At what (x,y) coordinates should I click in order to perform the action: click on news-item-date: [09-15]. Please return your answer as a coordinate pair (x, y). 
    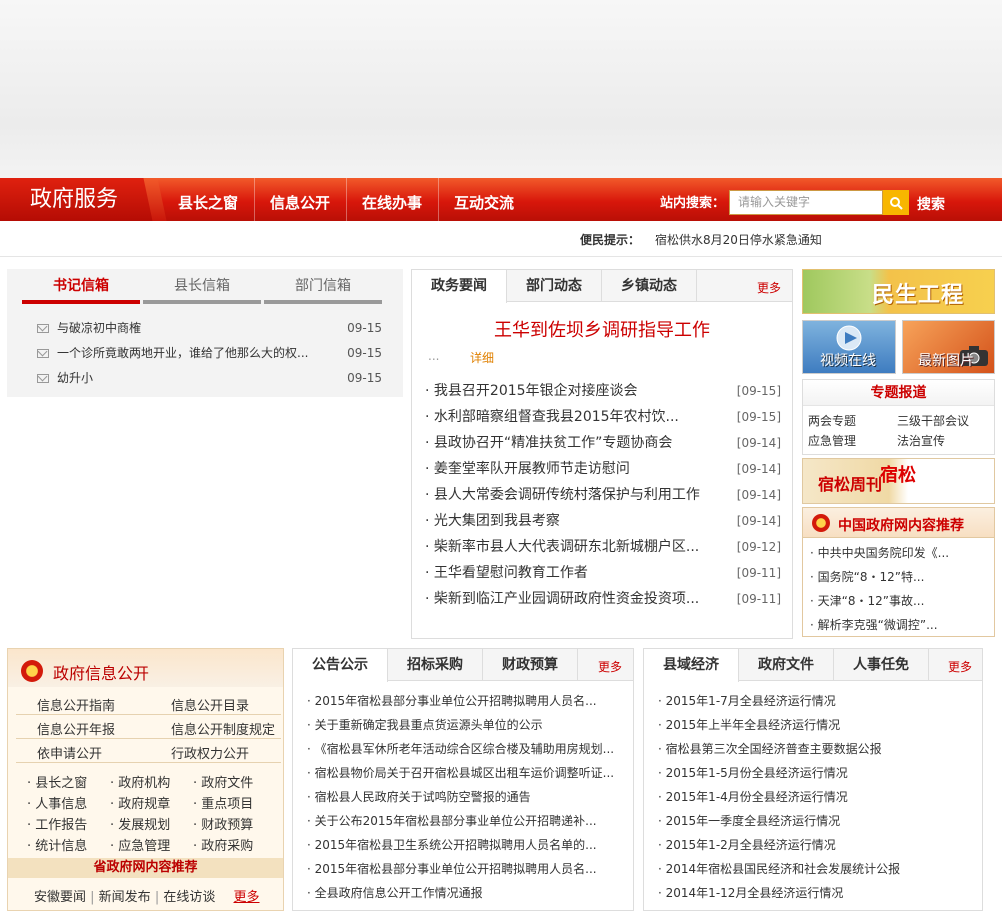
    Looking at the image, I should click on (758, 417).